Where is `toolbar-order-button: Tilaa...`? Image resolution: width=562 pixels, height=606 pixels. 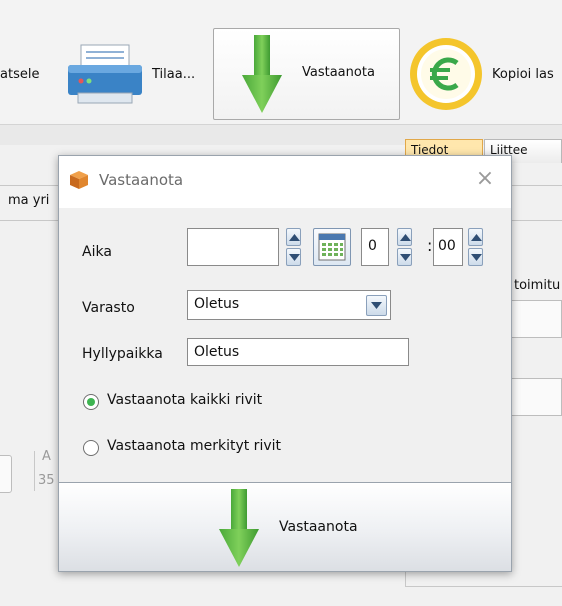
toolbar-order-button: Tilaa... is located at coordinates (130, 74).